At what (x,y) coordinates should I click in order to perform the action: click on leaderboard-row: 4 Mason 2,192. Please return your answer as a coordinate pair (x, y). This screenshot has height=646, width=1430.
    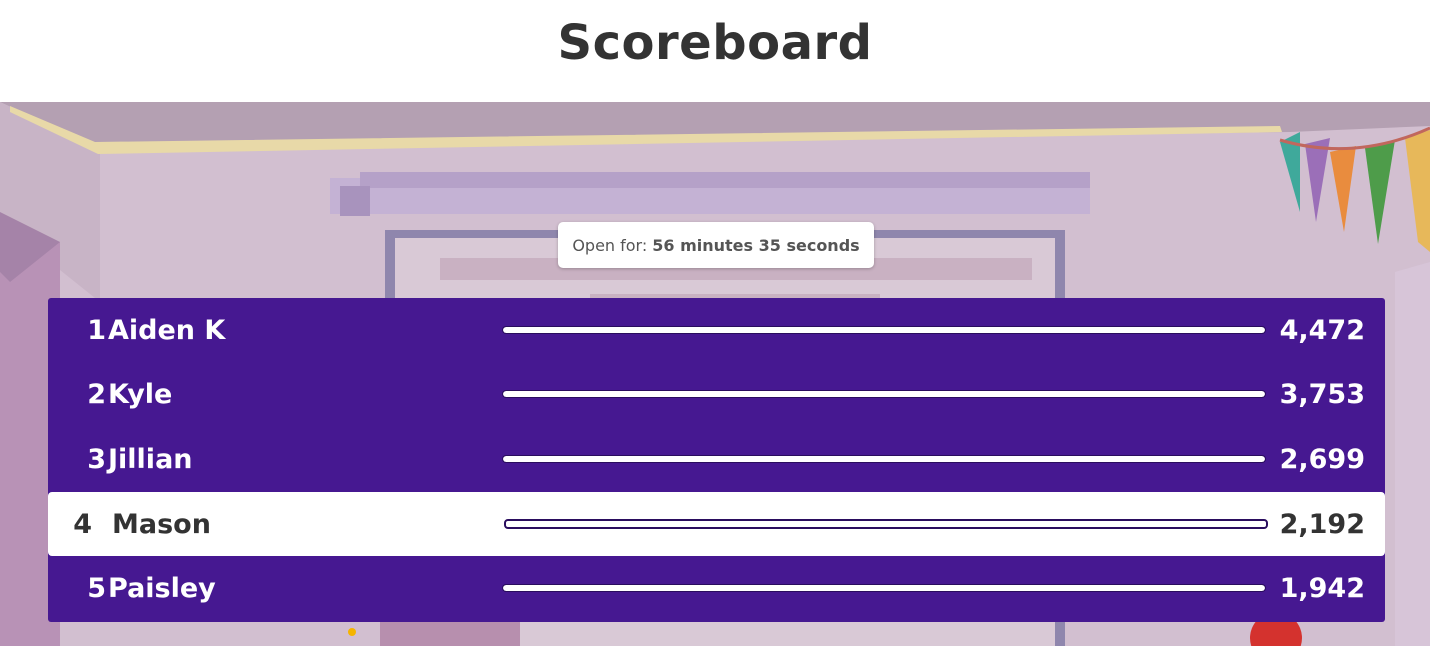
    Looking at the image, I should click on (716, 524).